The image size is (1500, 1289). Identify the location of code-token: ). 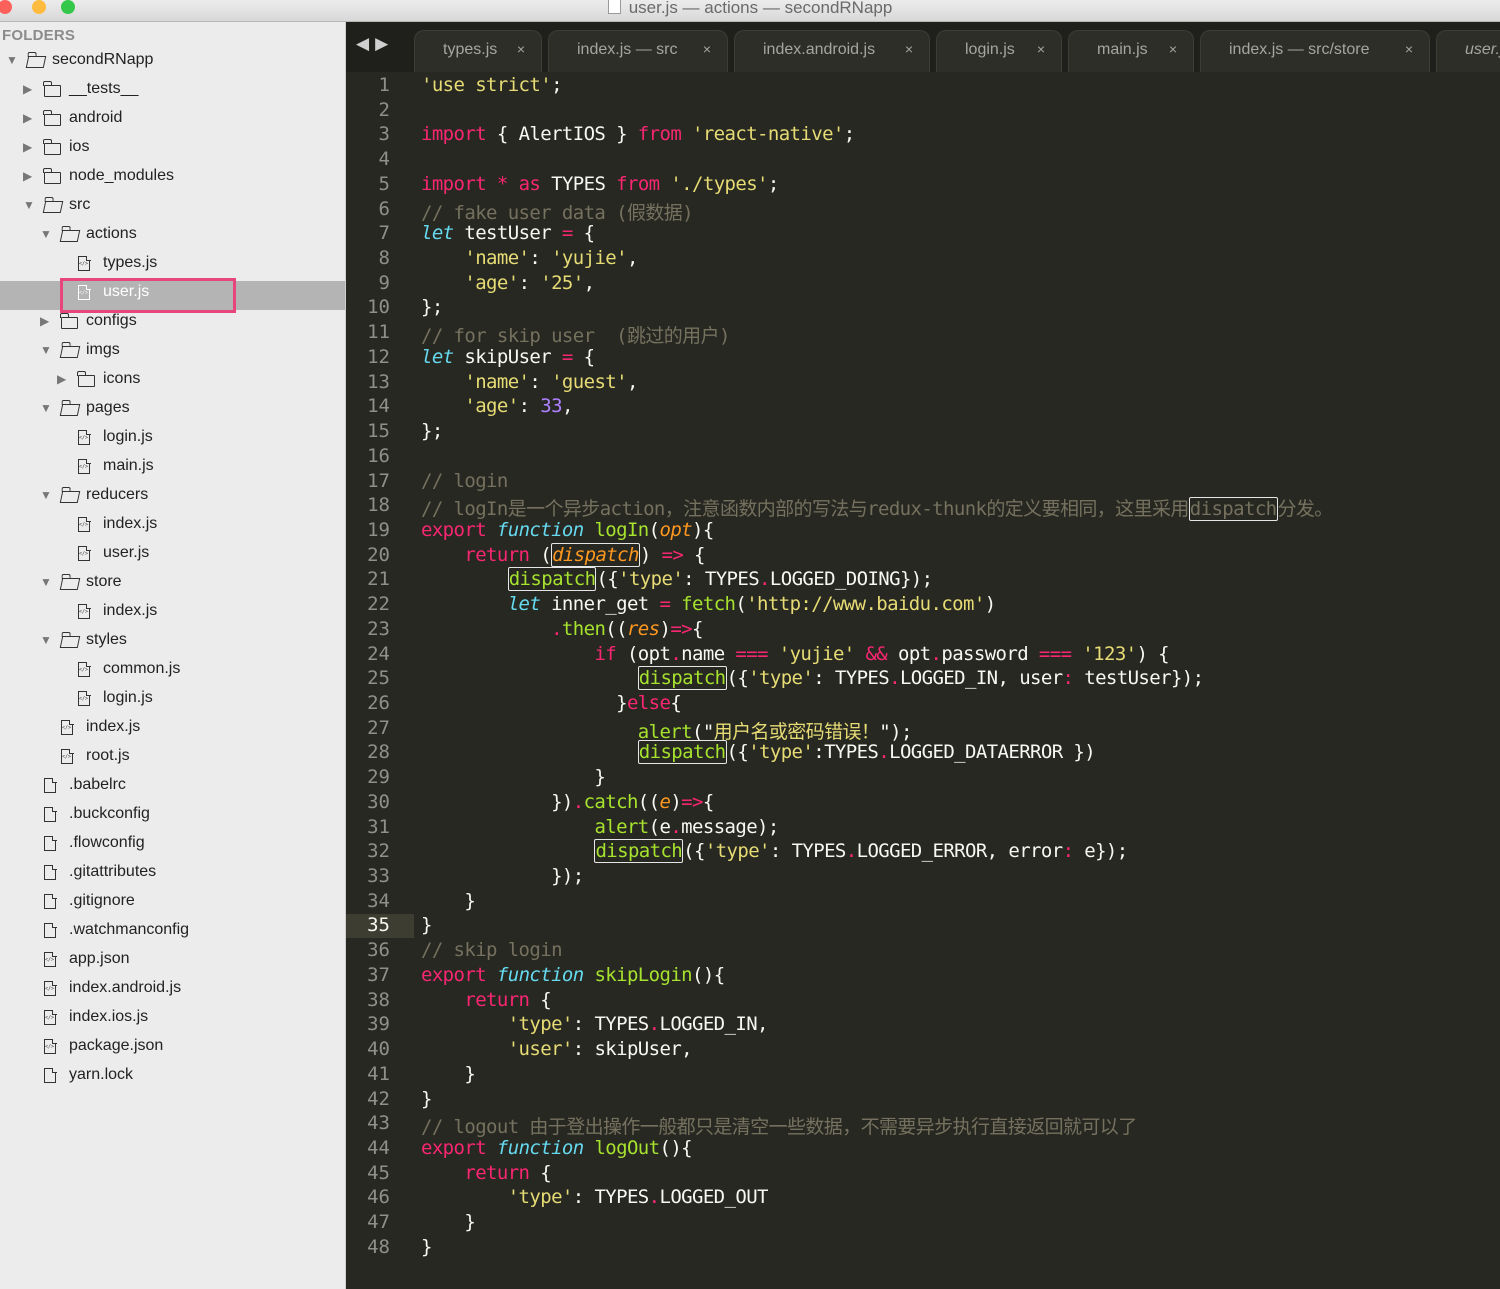
(650, 554).